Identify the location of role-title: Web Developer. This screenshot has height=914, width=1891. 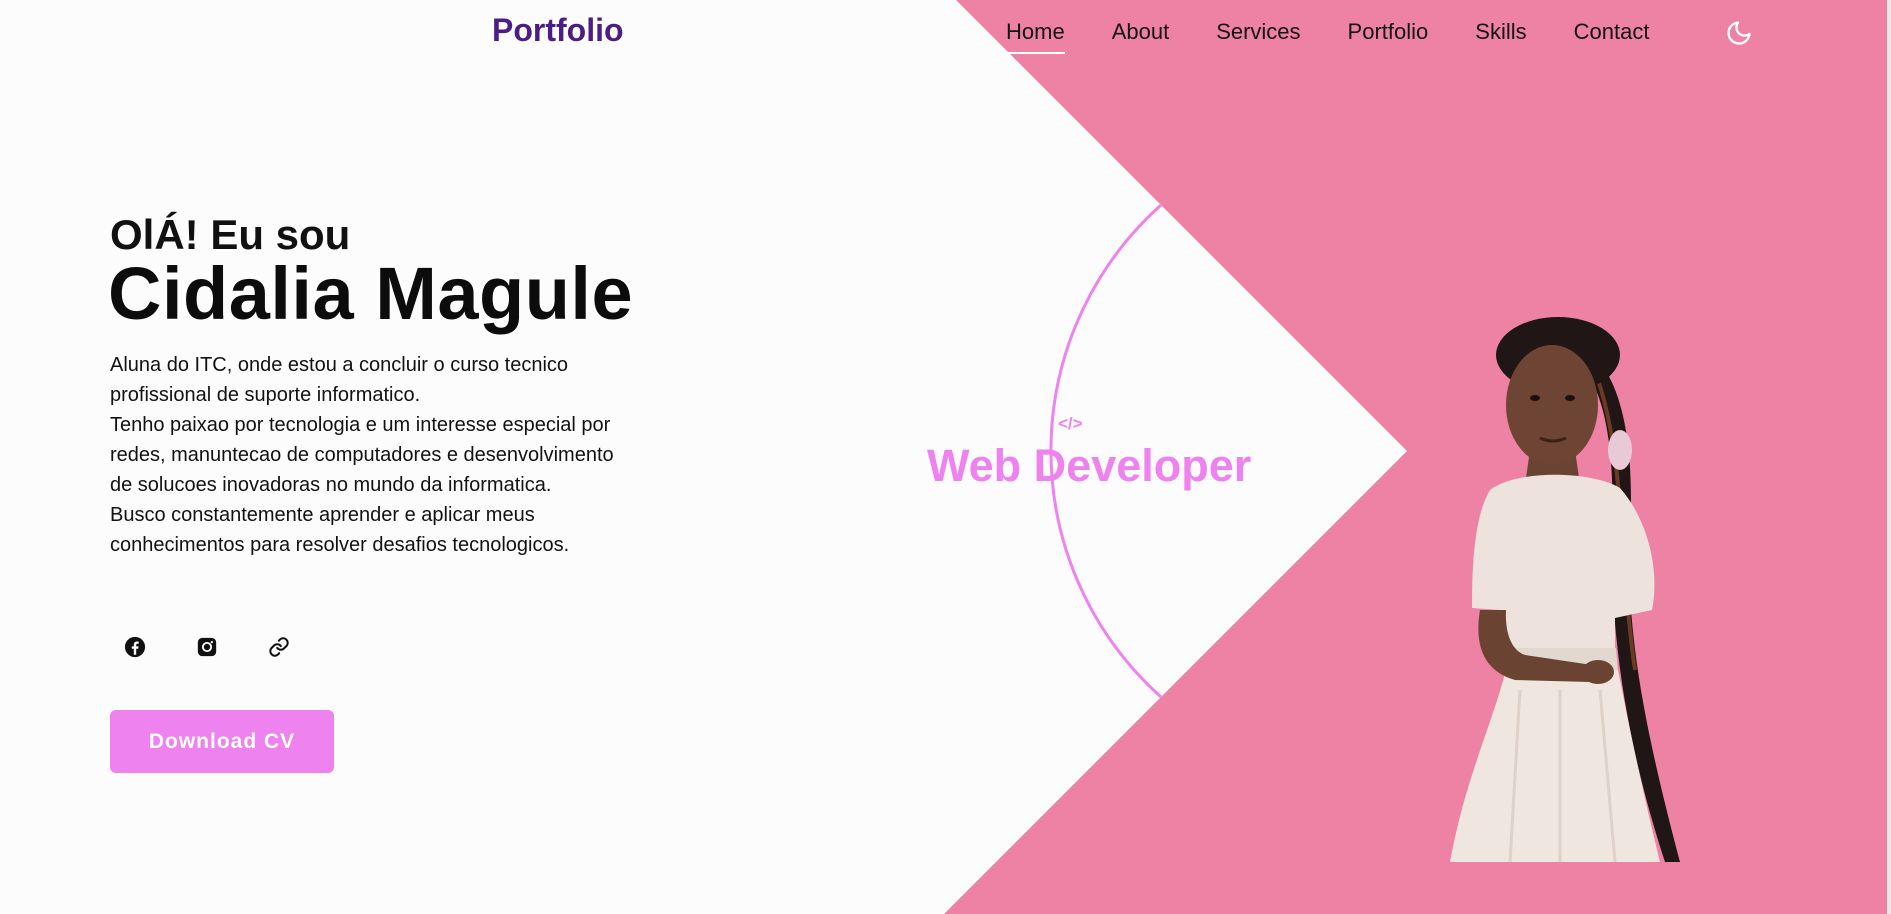
(1089, 465).